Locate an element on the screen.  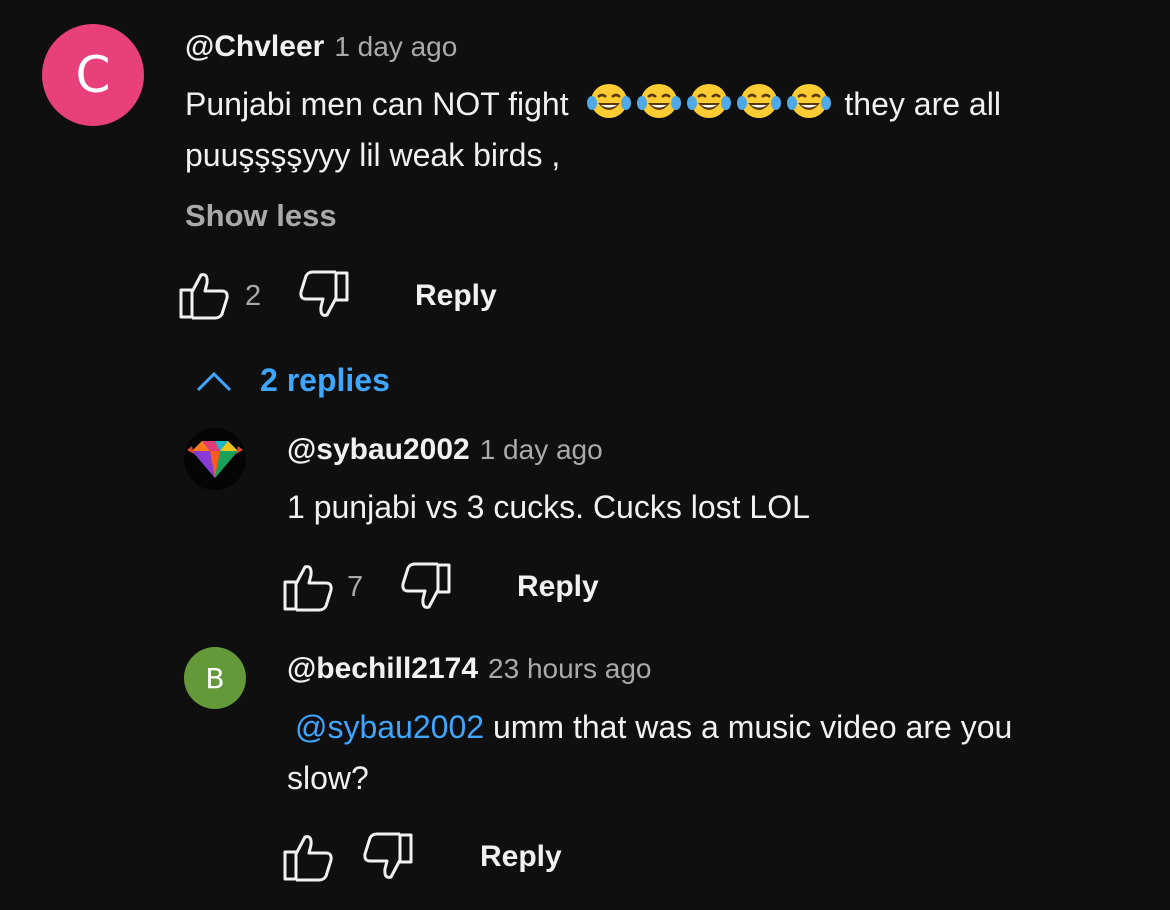
like-count: 7 is located at coordinates (355, 587).